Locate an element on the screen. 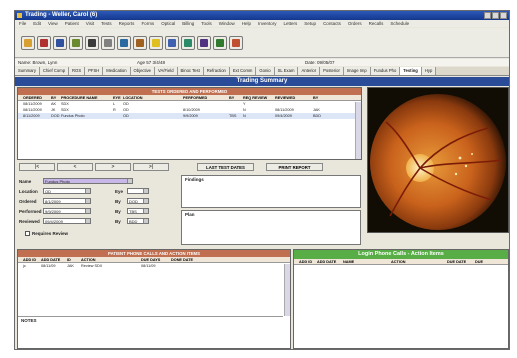  menu-item-recalls: Recalls is located at coordinates (376, 23).